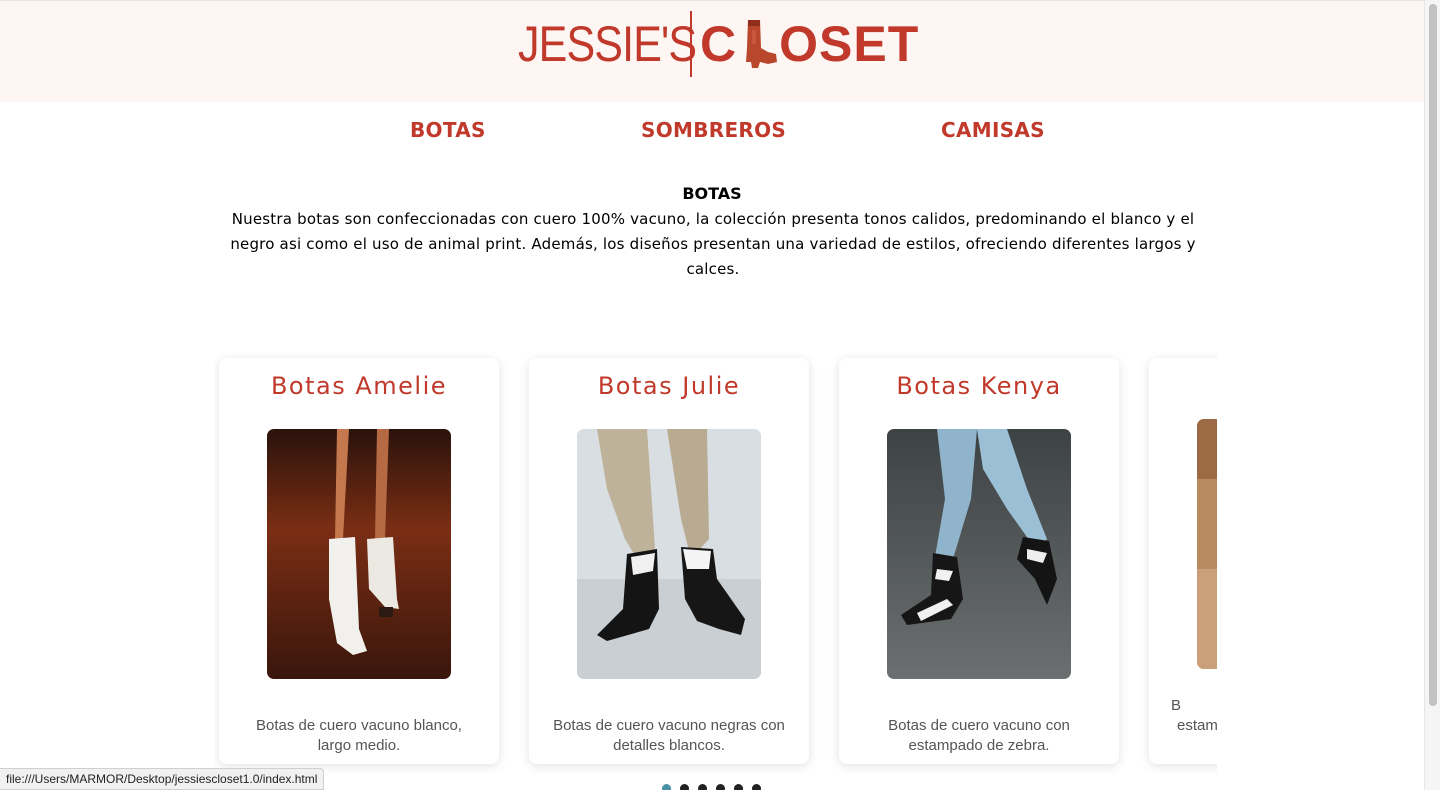 The height and width of the screenshot is (790, 1440). Describe the element at coordinates (1197, 725) in the screenshot. I see `product-description: estam` at that location.